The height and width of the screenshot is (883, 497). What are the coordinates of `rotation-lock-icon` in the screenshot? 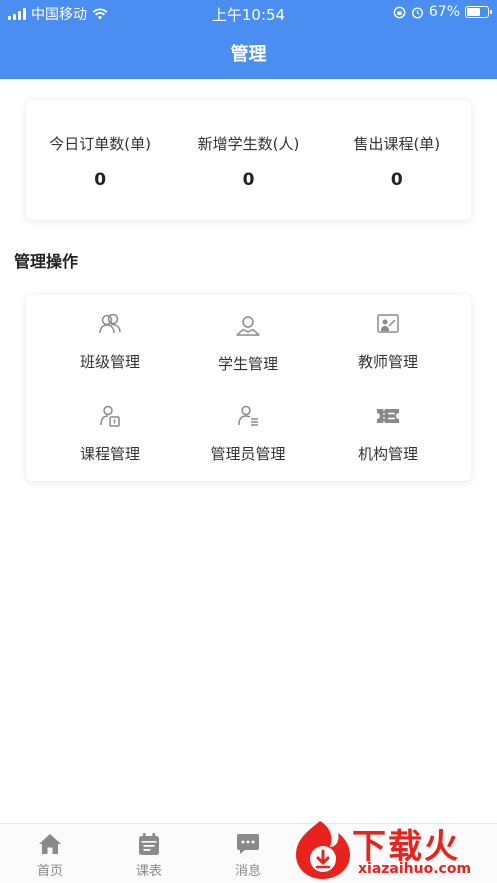 It's located at (399, 12).